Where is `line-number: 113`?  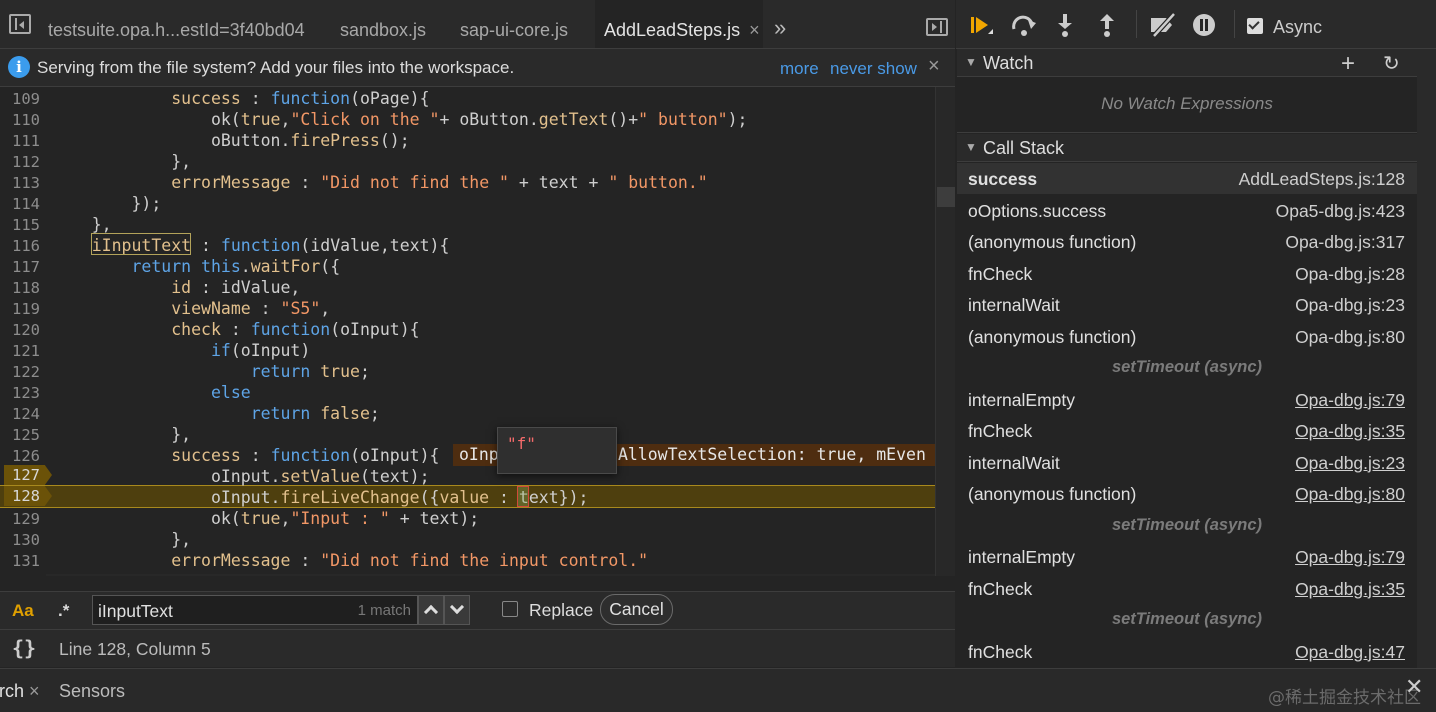 line-number: 113 is located at coordinates (20, 183).